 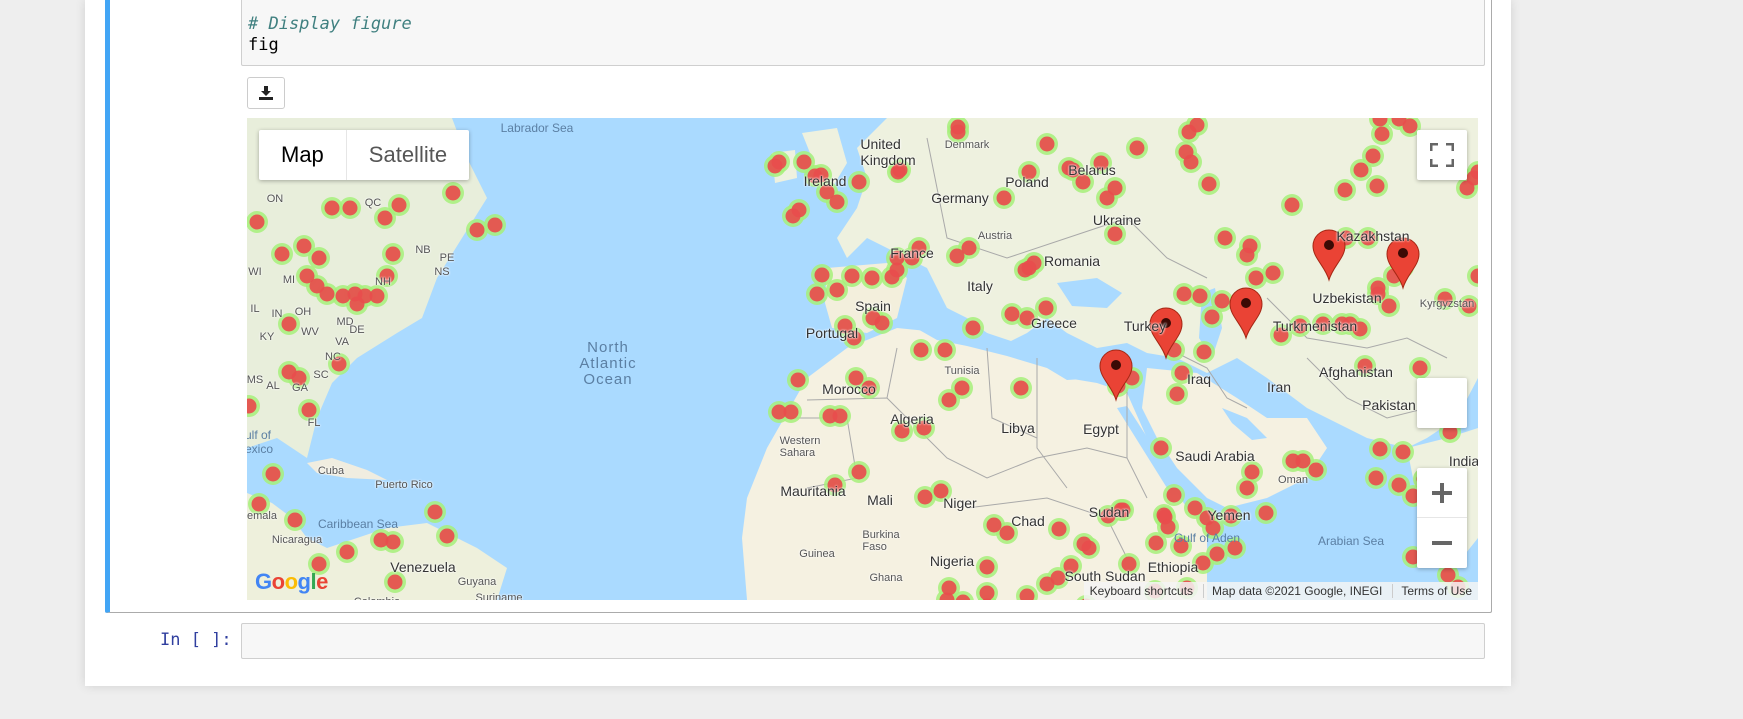 I want to click on label-gulf-of-aden: Gulf of Aden, so click(x=1207, y=538).